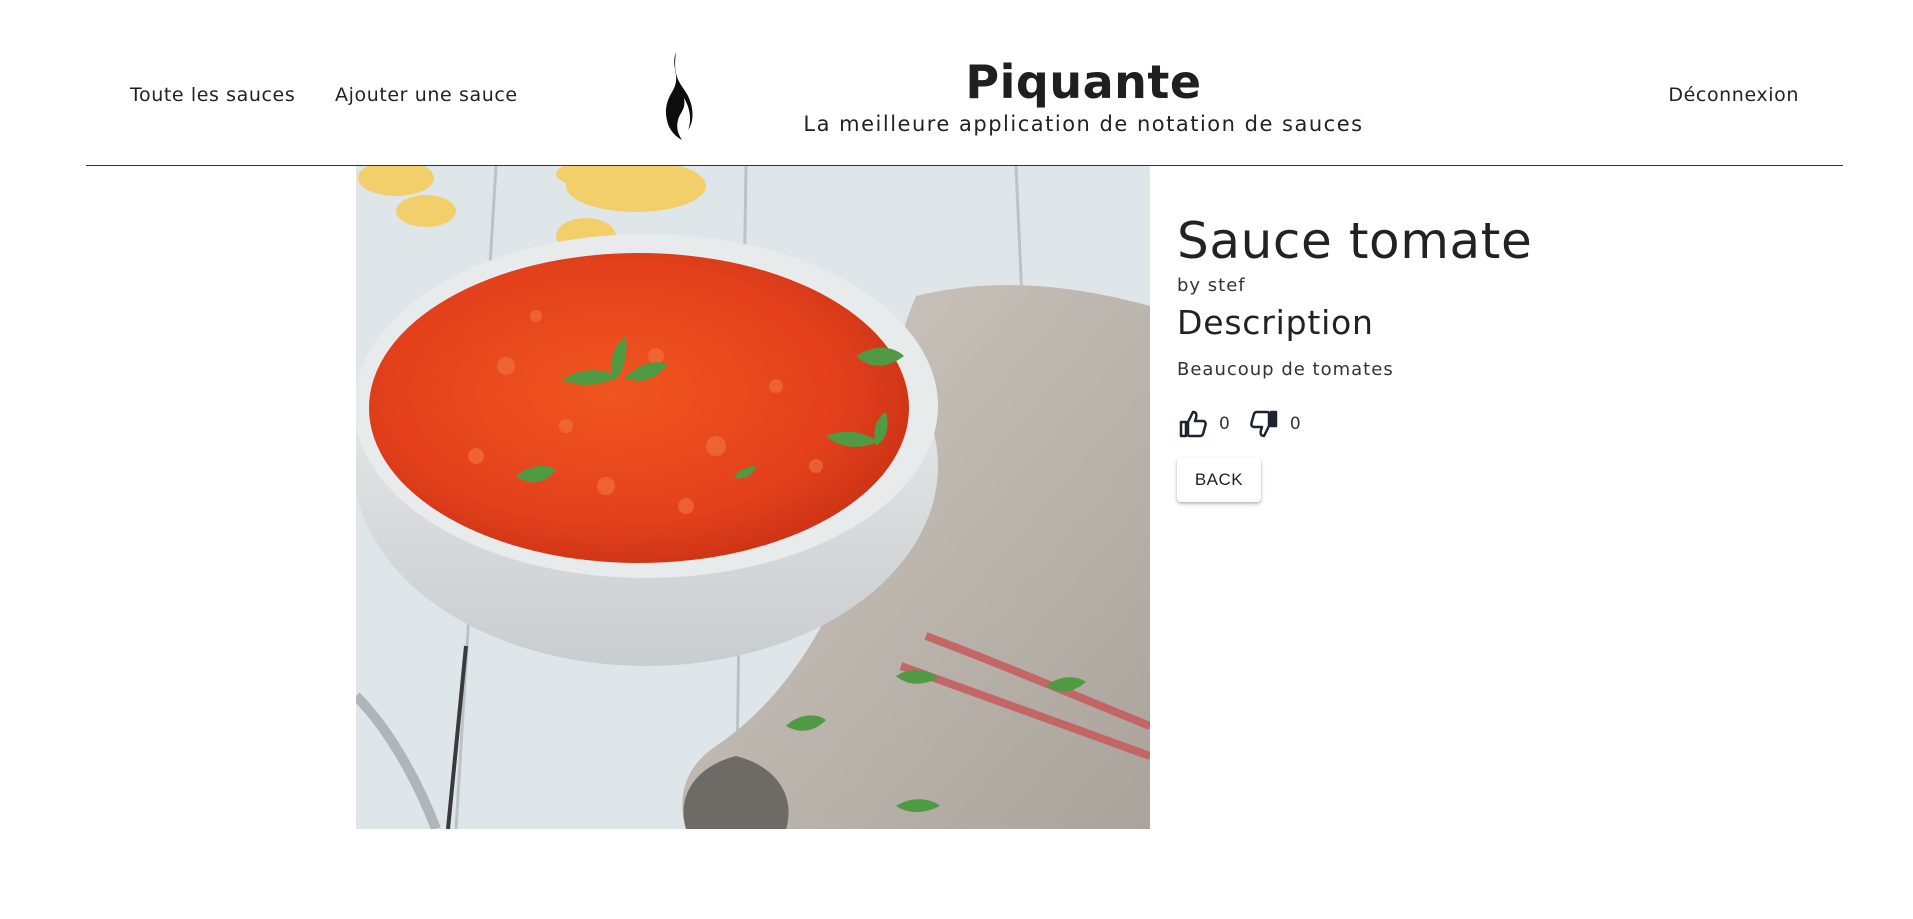 The width and height of the screenshot is (1913, 919). I want to click on nav-add-sauce-link: Ajouter une sauce, so click(426, 95).